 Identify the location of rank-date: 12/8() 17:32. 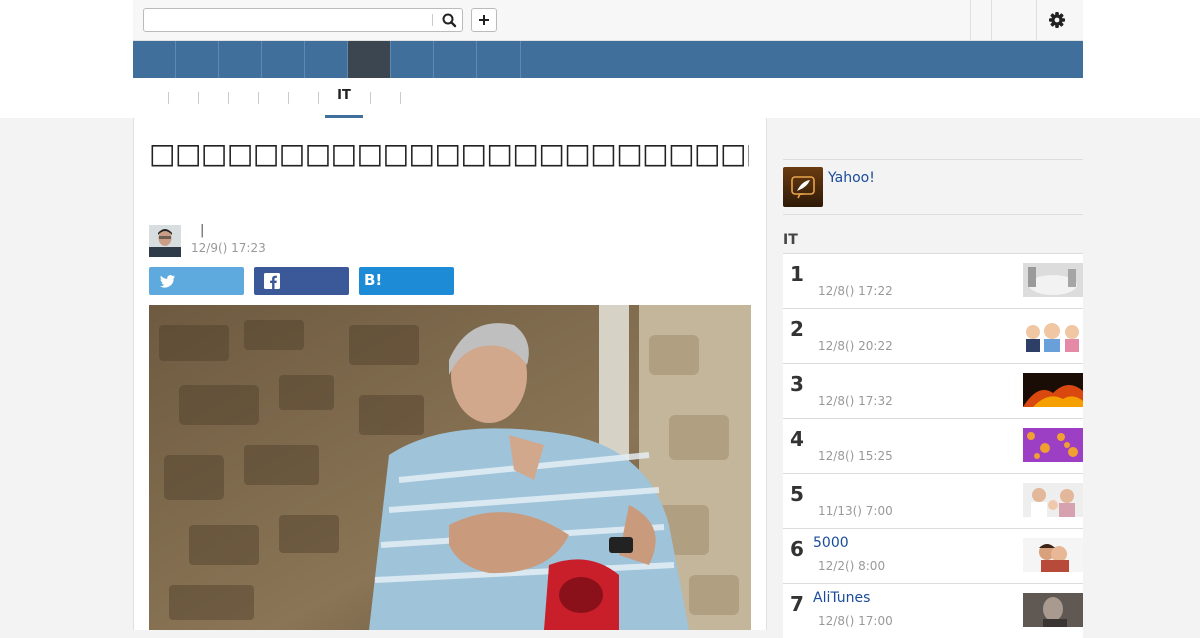
(855, 401).